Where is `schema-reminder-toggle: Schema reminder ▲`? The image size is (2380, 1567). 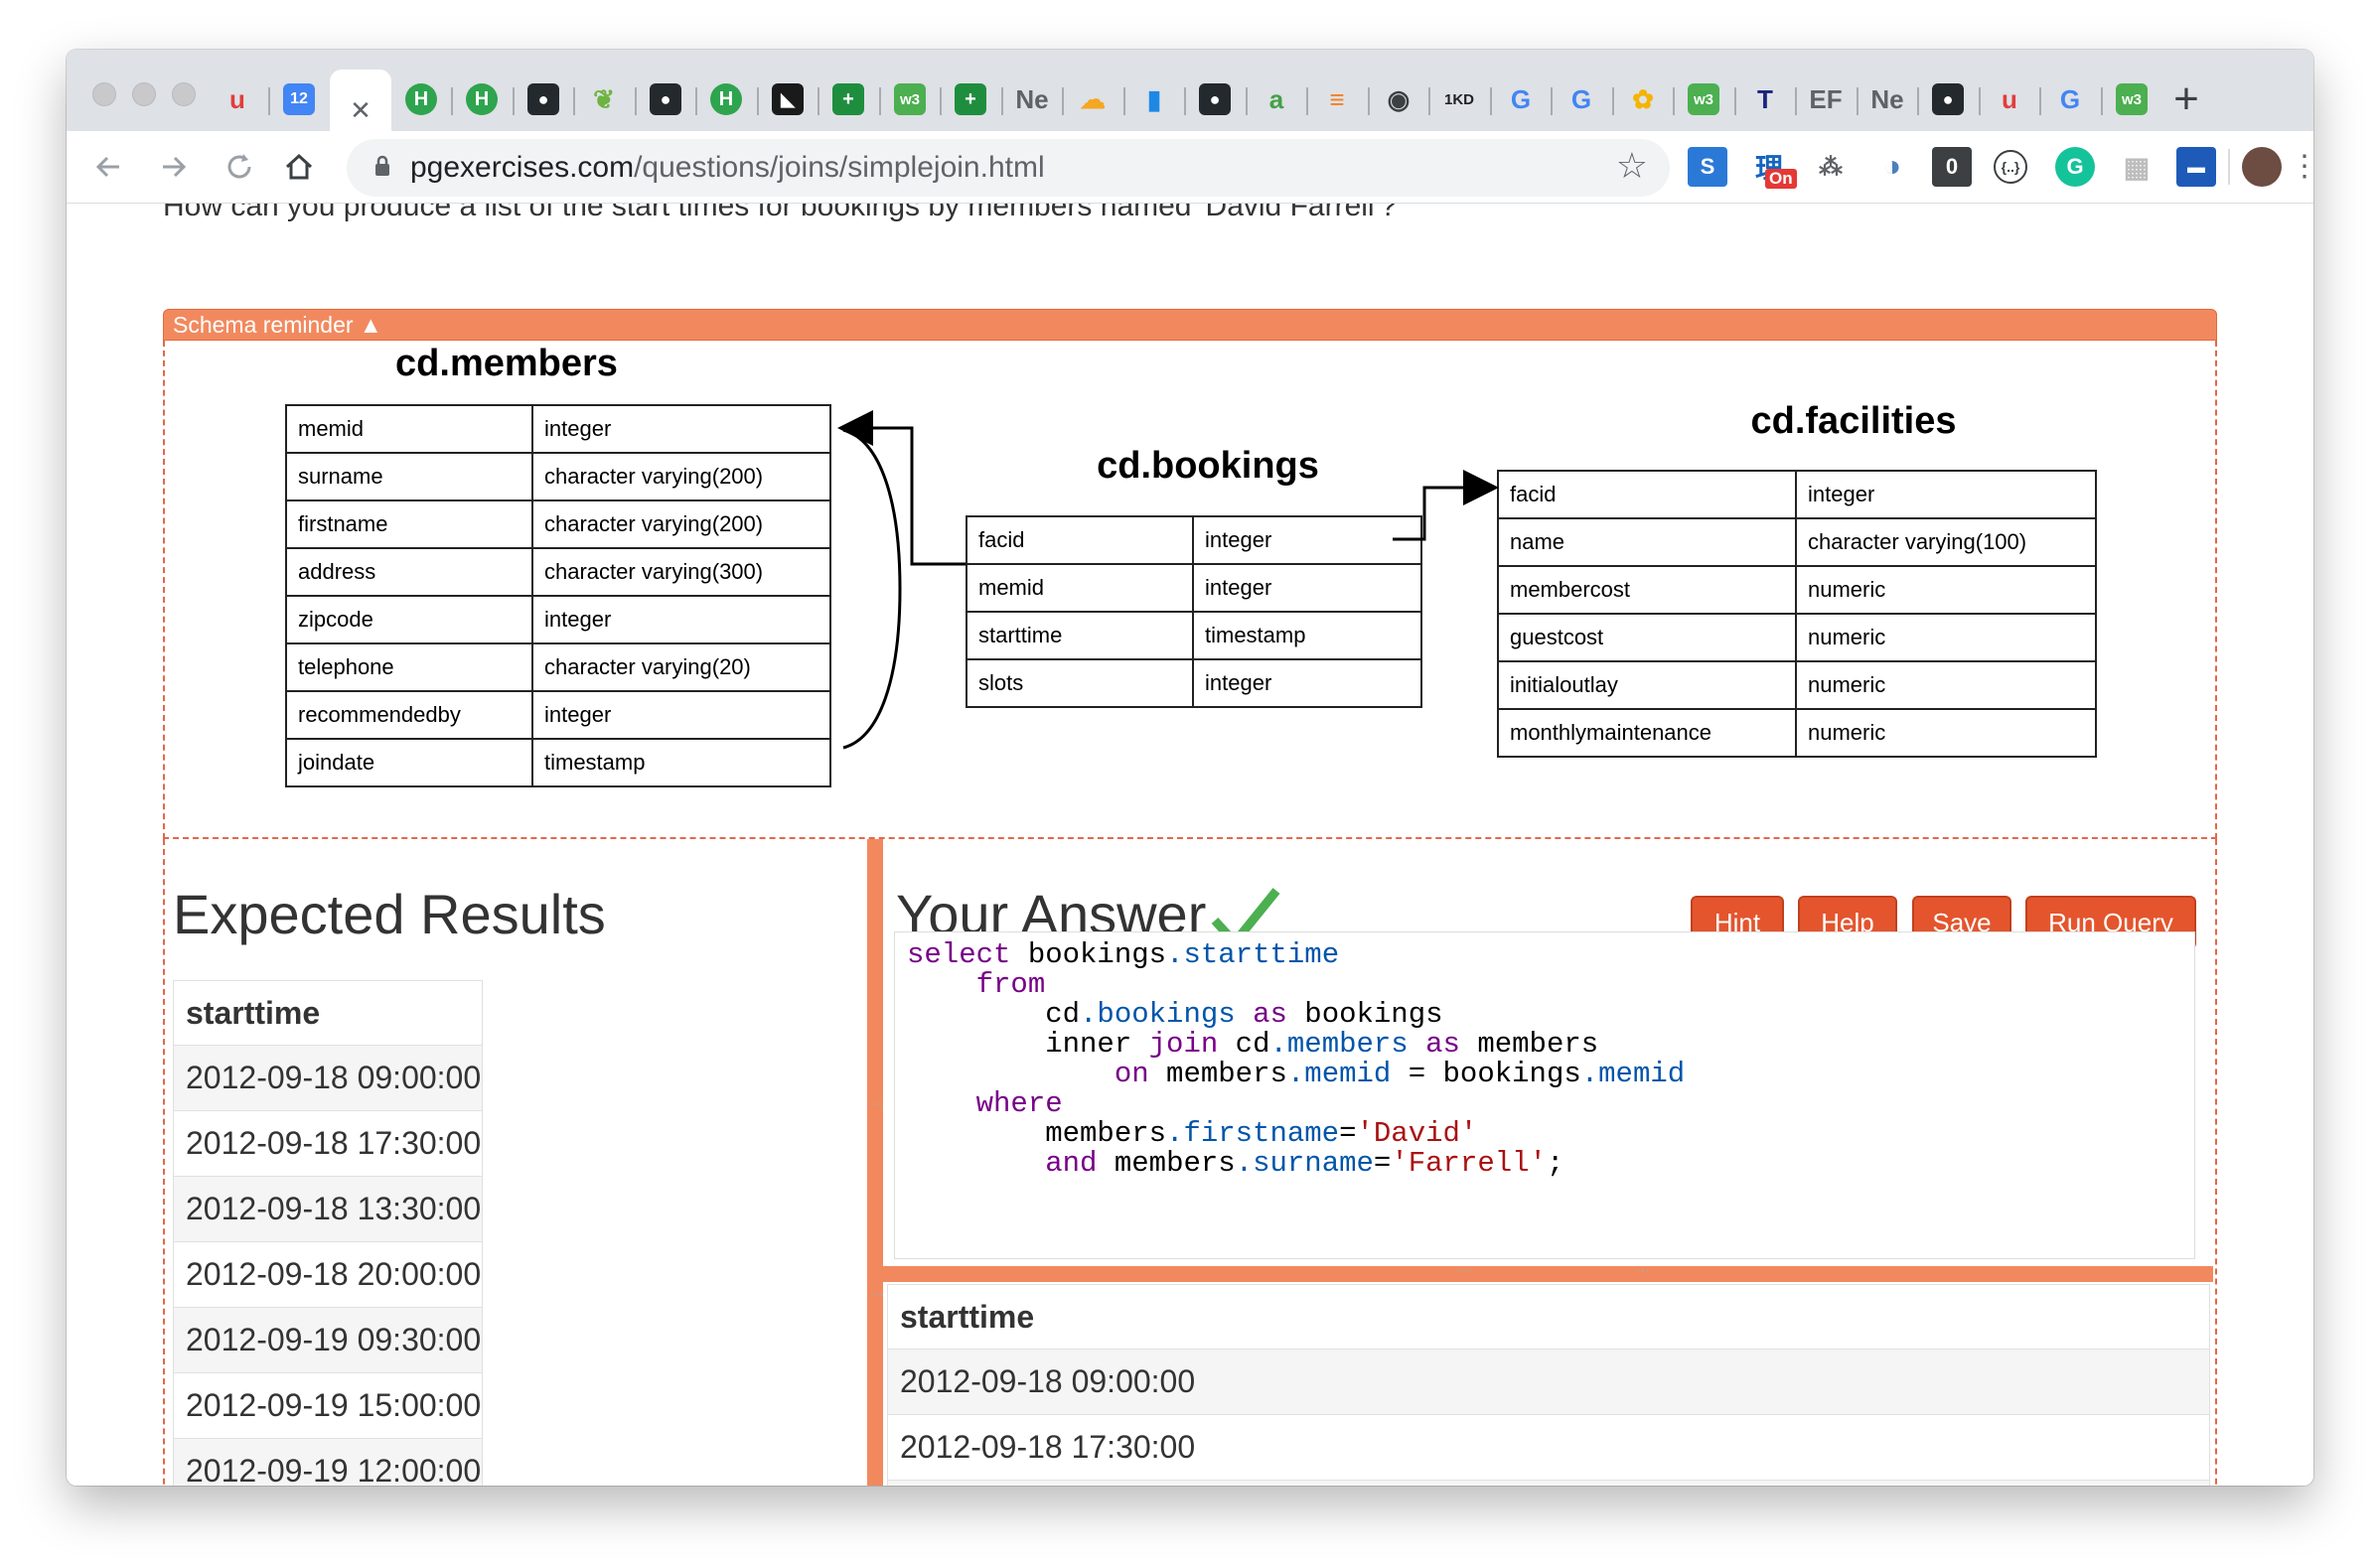 schema-reminder-toggle: Schema reminder ▲ is located at coordinates (1190, 325).